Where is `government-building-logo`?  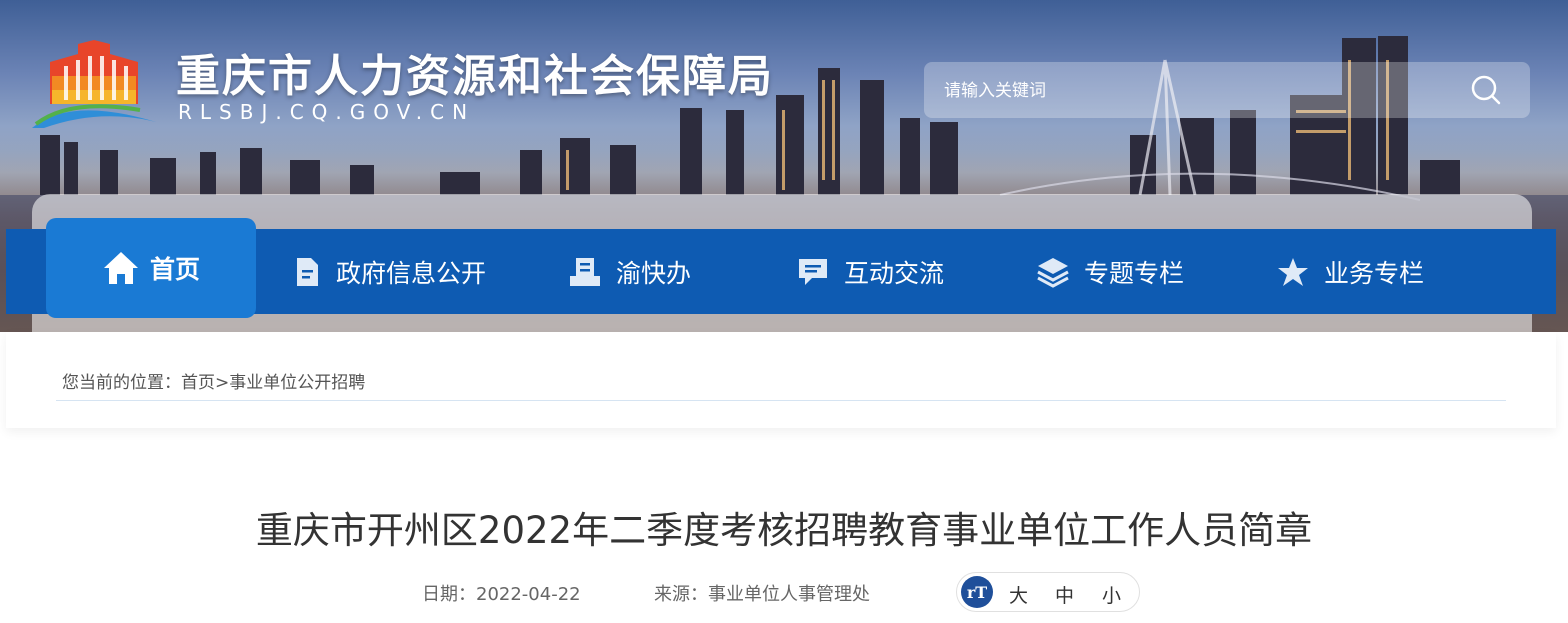 government-building-logo is located at coordinates (94, 84).